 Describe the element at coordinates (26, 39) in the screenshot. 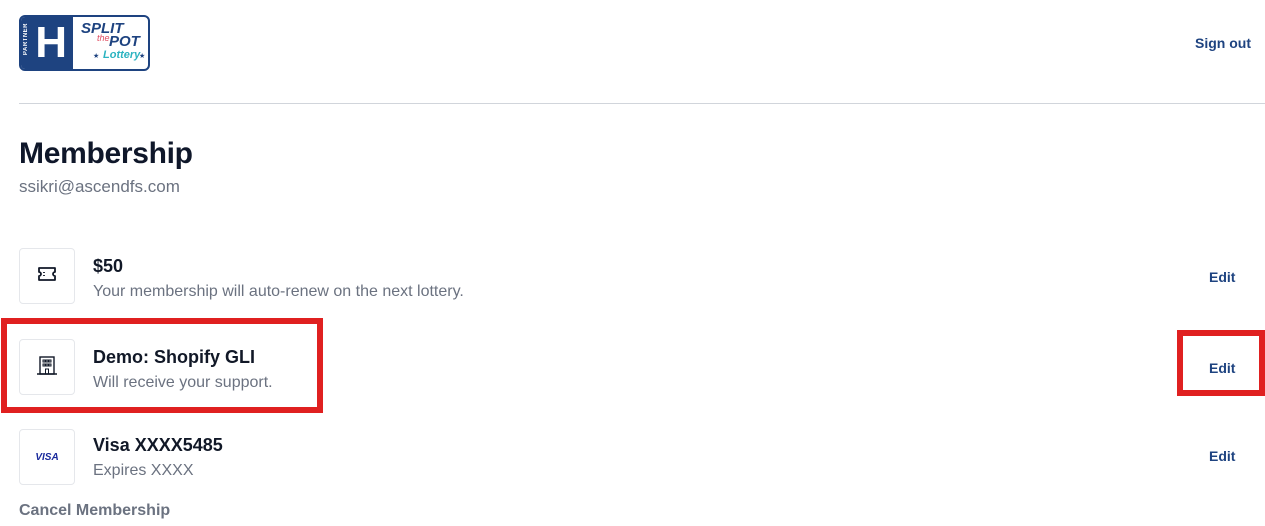

I see `logo-partner-text: PARTNER` at that location.